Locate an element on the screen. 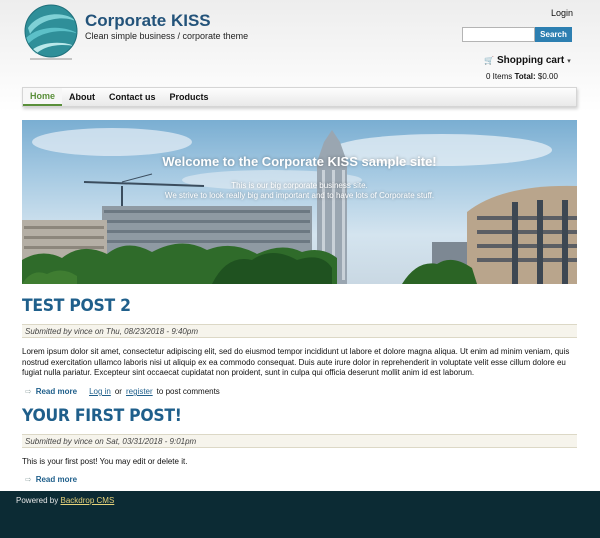 The height and width of the screenshot is (538, 600). nav-item-about: About is located at coordinates (82, 97).